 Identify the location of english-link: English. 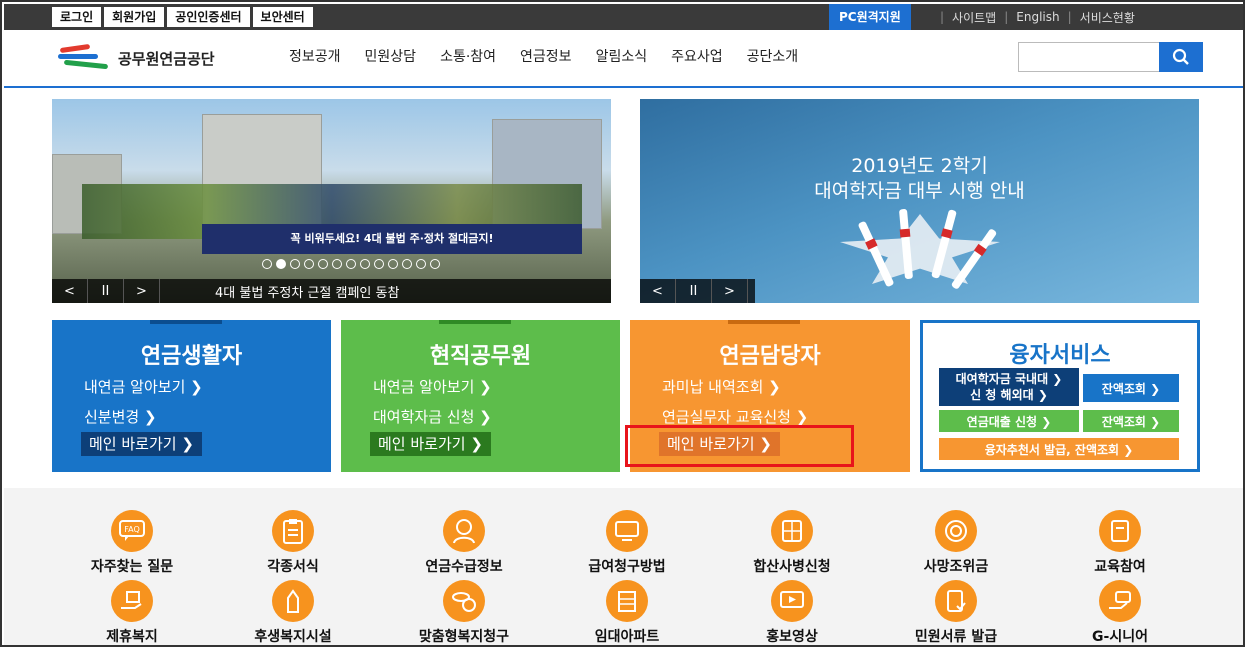
(1037, 17).